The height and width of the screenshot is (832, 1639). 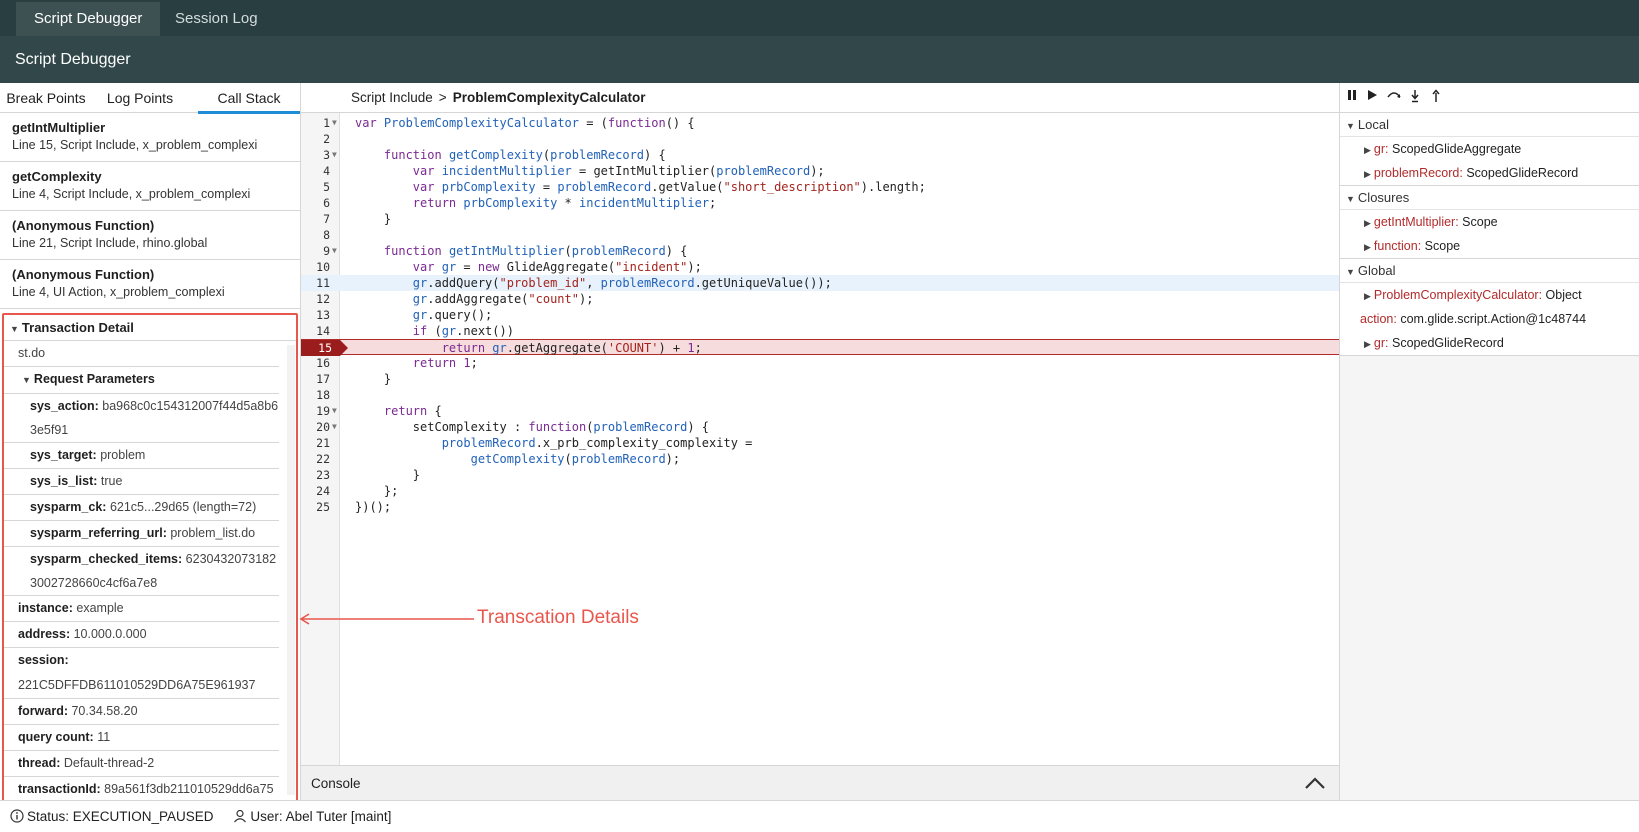 I want to click on line-number: 22, so click(x=315, y=459).